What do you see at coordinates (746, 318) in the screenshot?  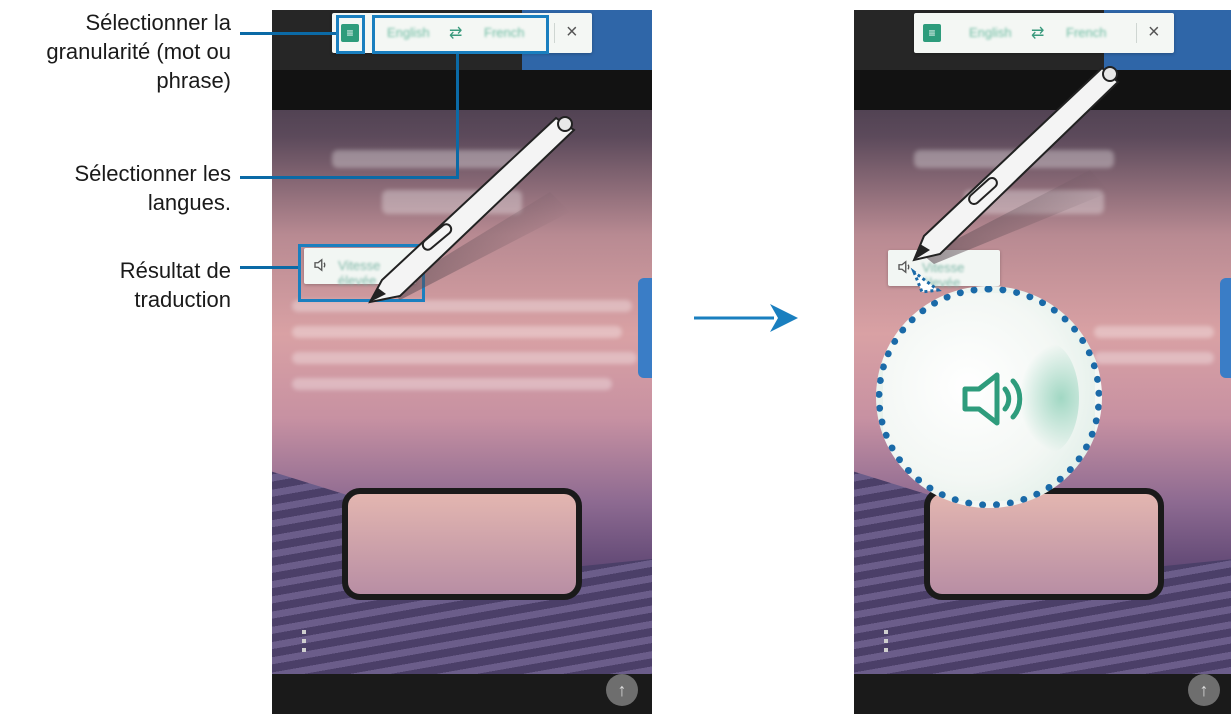 I see `right-arrow-icon` at bounding box center [746, 318].